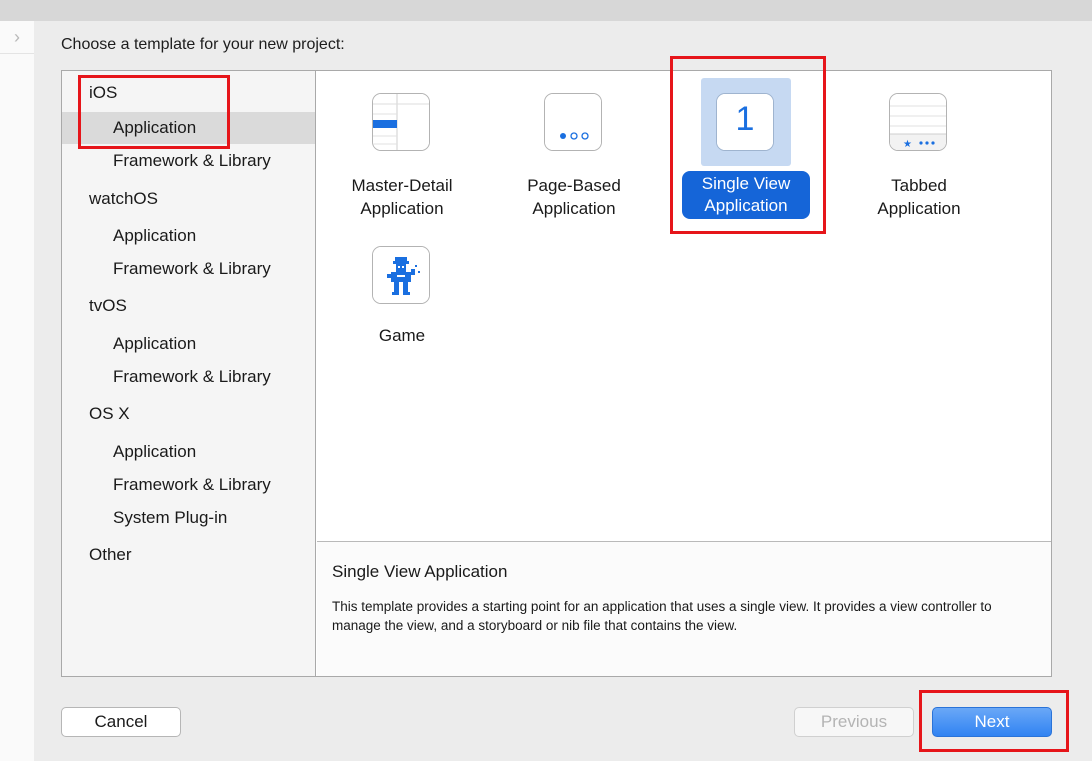 The width and height of the screenshot is (1092, 761). What do you see at coordinates (188, 269) in the screenshot?
I see `sidebar-item-watchos-framework-library: Framework & Library` at bounding box center [188, 269].